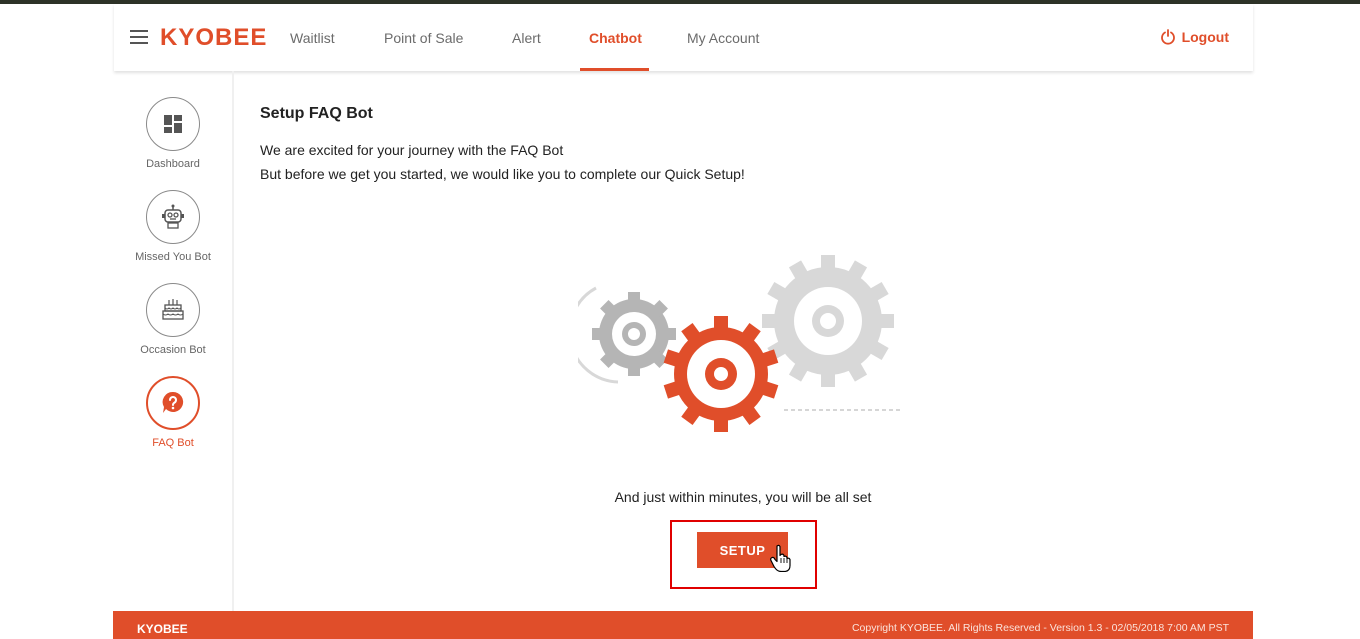 The height and width of the screenshot is (639, 1360). I want to click on page-title: Setup FAQ Bot, so click(316, 113).